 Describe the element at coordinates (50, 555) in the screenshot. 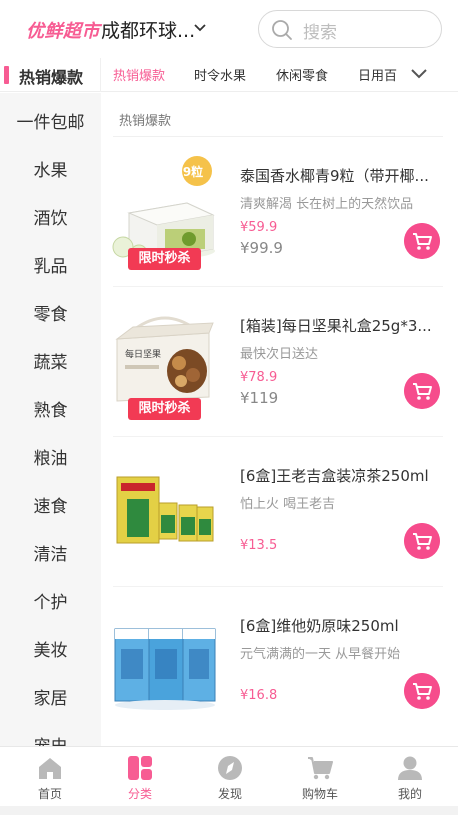

I see `sidebar-item-cleaning: 清洁` at that location.